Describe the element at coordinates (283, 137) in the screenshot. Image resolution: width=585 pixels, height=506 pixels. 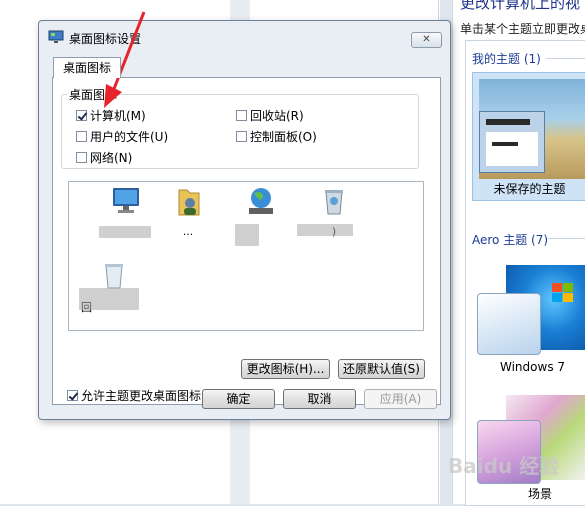
I see `checkbox-label: 控制面板(O)` at that location.